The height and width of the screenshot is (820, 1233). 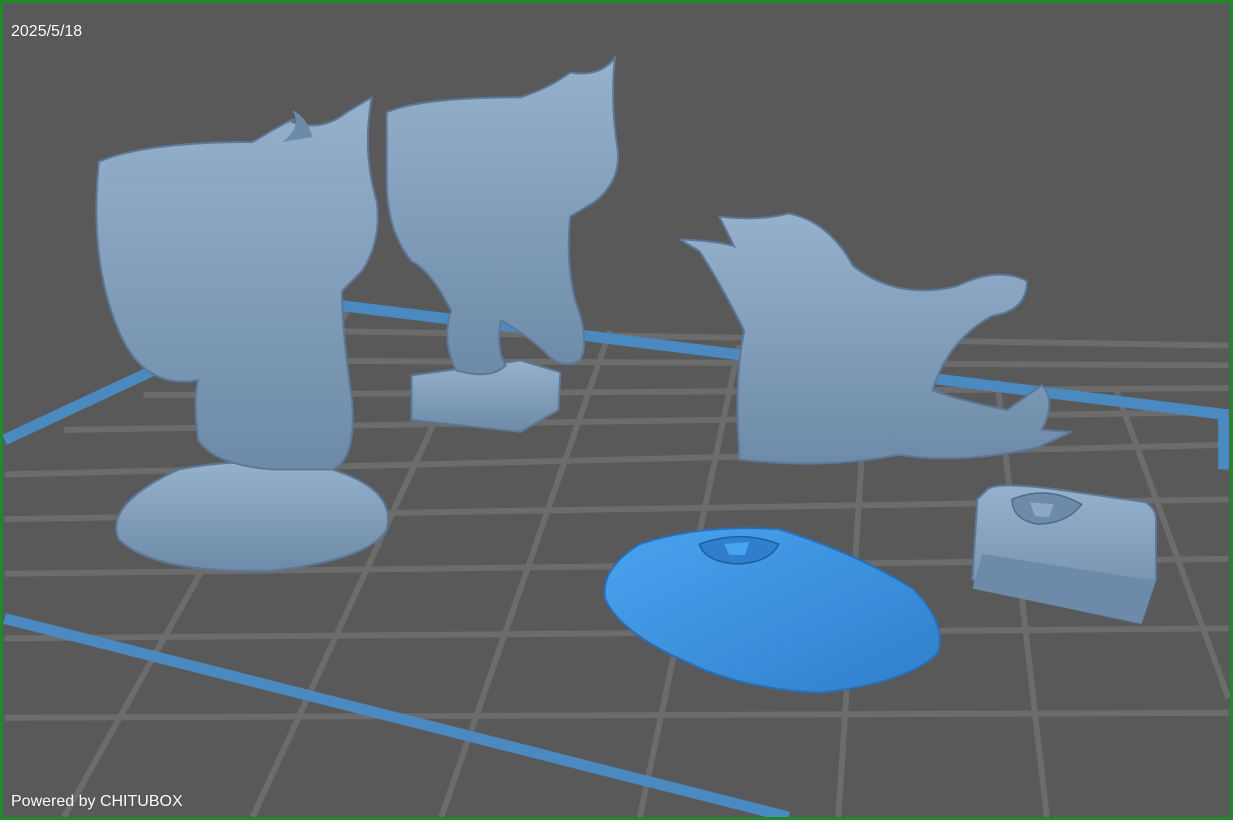 I want to click on watermark-label: Powered by CHITUBOX, so click(x=97, y=801).